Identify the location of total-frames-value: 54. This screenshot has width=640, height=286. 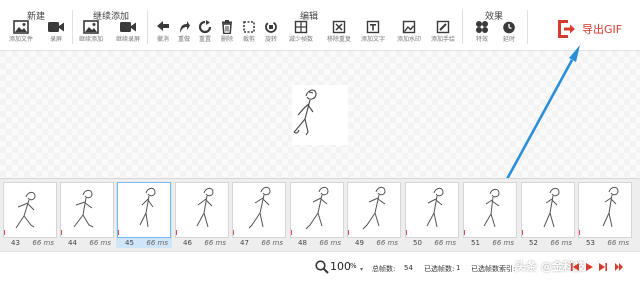
(408, 268).